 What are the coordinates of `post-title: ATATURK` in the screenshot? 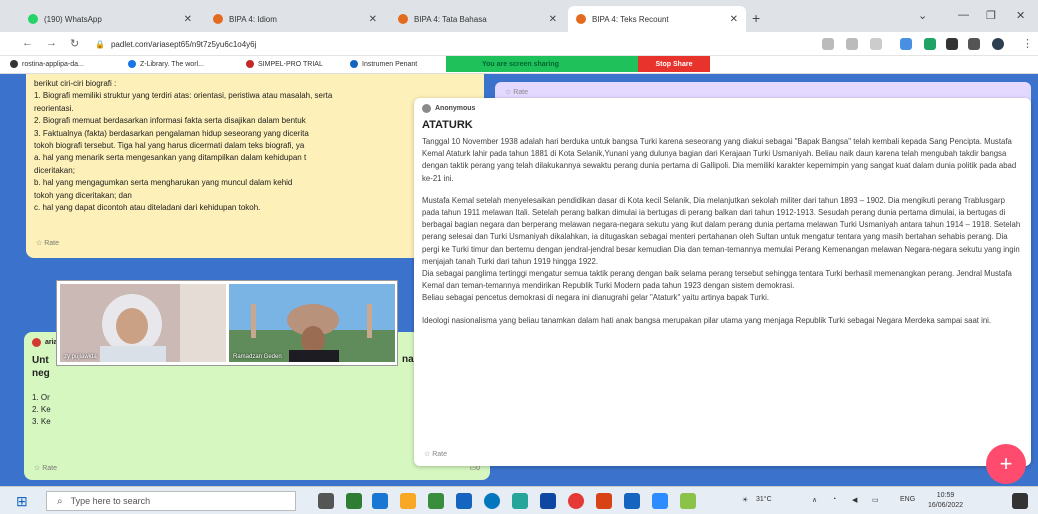 It's located at (447, 125).